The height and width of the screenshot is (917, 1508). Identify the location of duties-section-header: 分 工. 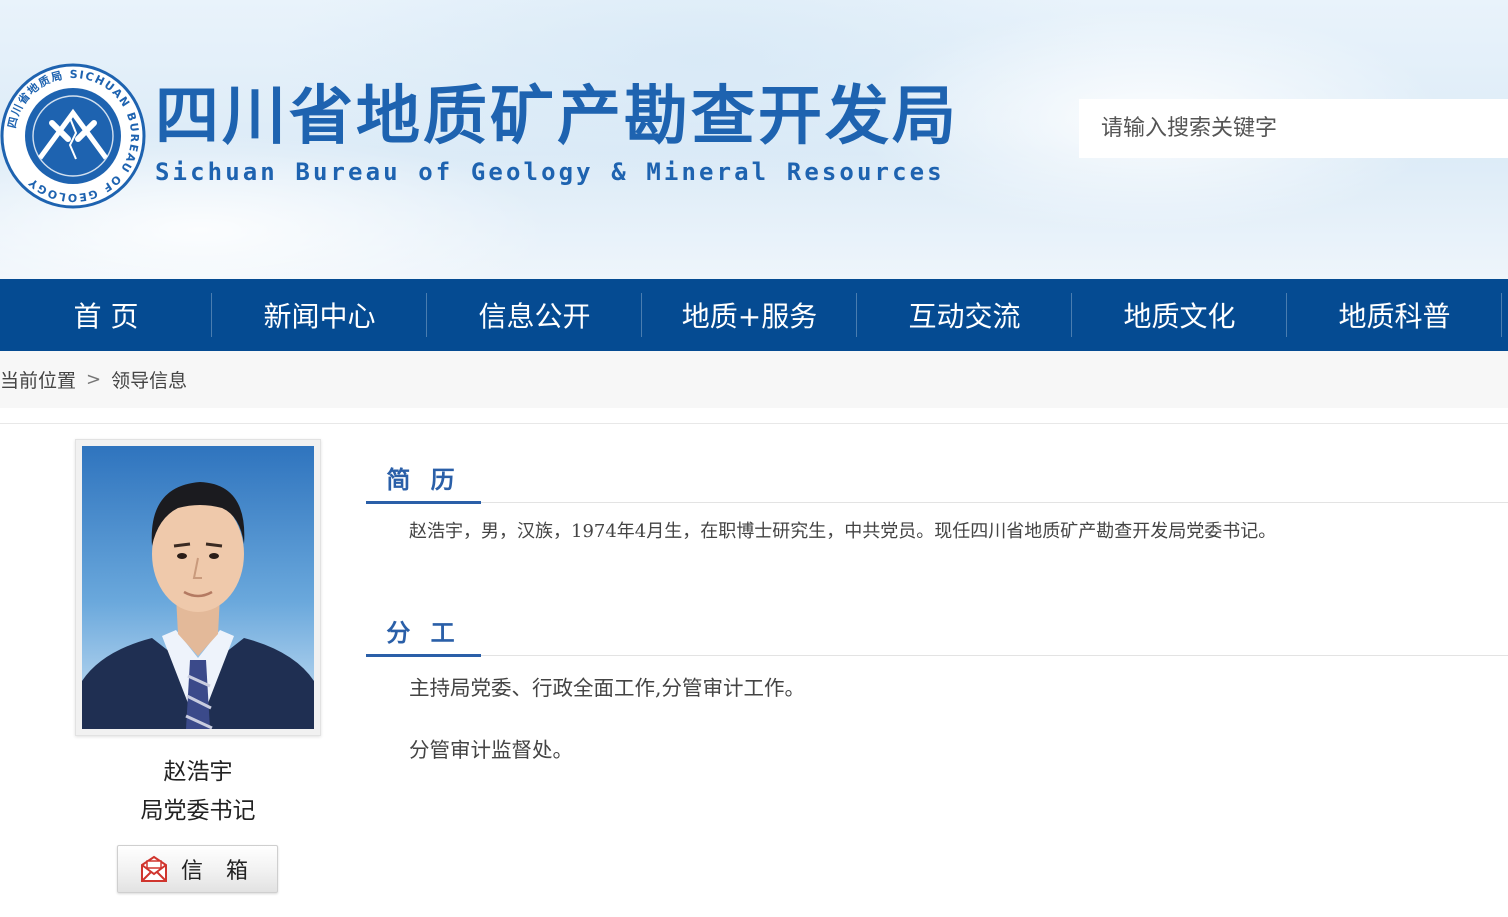
(937, 632).